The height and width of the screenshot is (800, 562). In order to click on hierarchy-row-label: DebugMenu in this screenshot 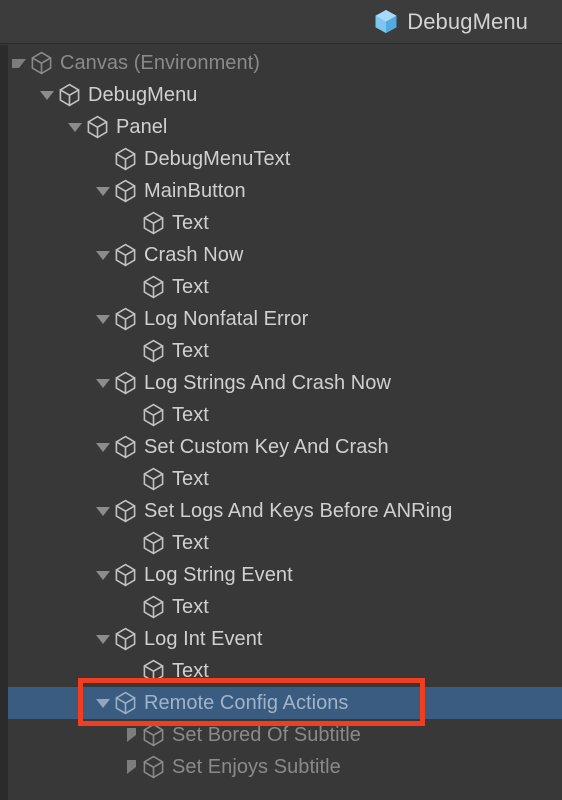, I will do `click(143, 95)`.